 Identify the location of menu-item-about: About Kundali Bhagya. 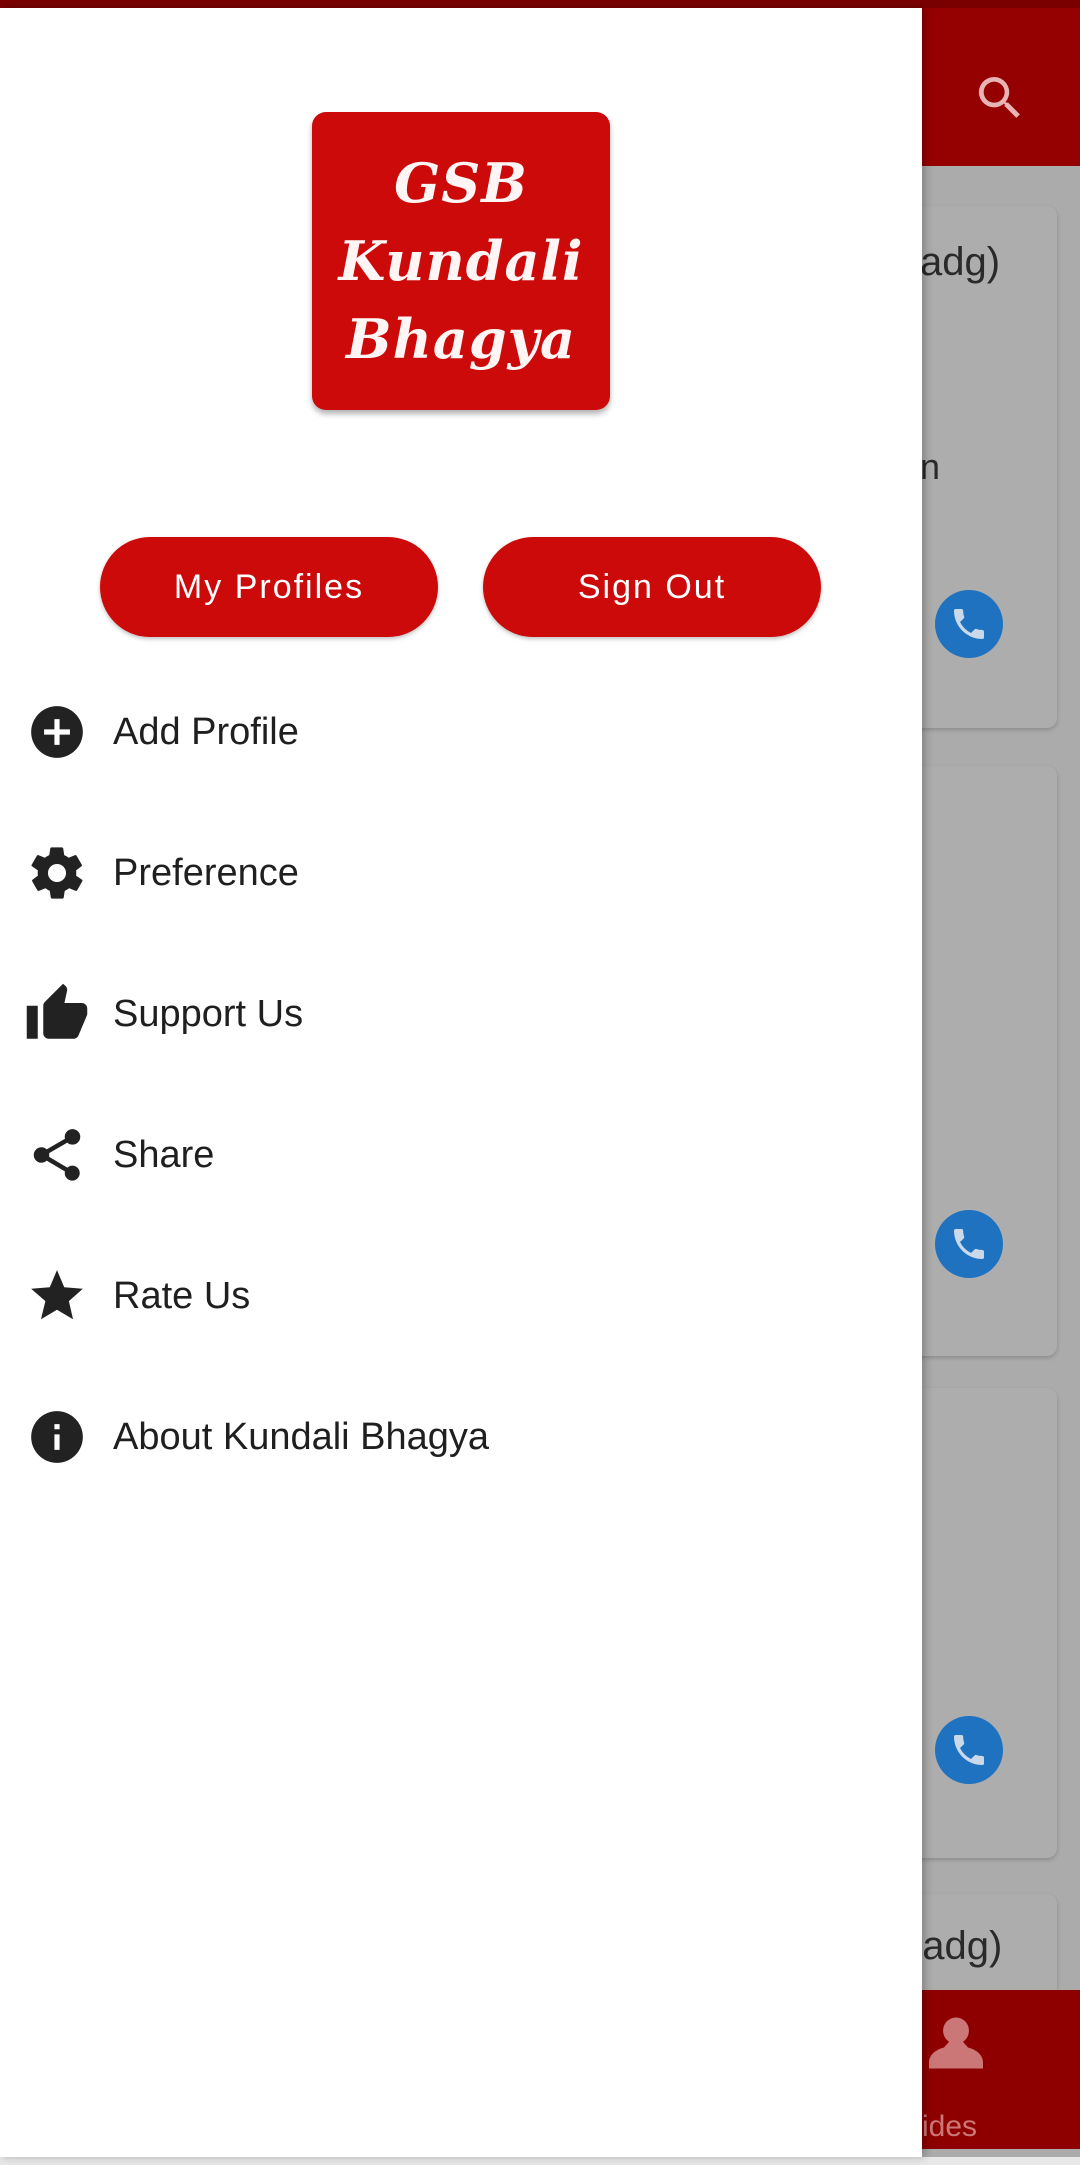
(461, 1437).